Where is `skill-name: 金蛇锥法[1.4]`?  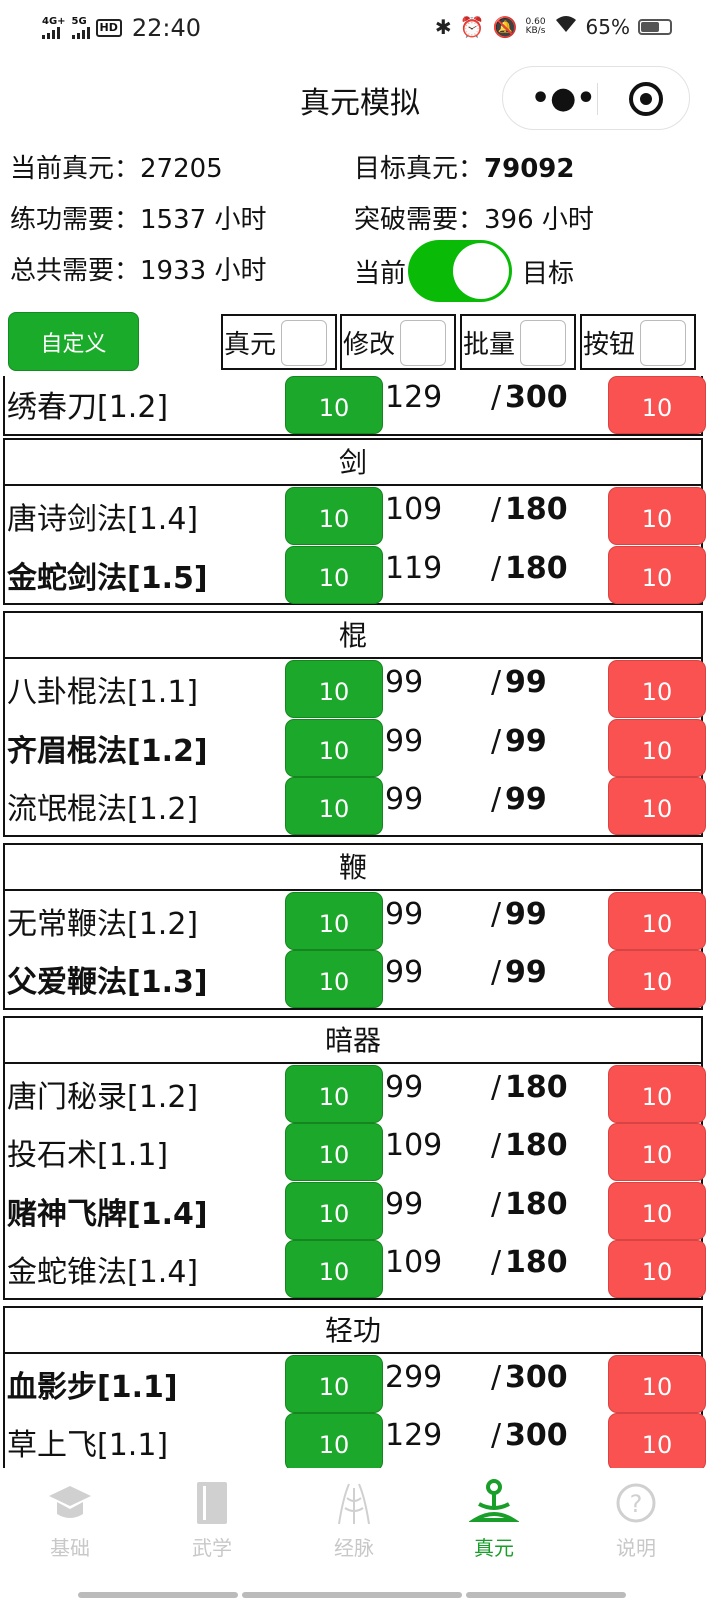 skill-name: 金蛇锥法[1.4] is located at coordinates (103, 1272).